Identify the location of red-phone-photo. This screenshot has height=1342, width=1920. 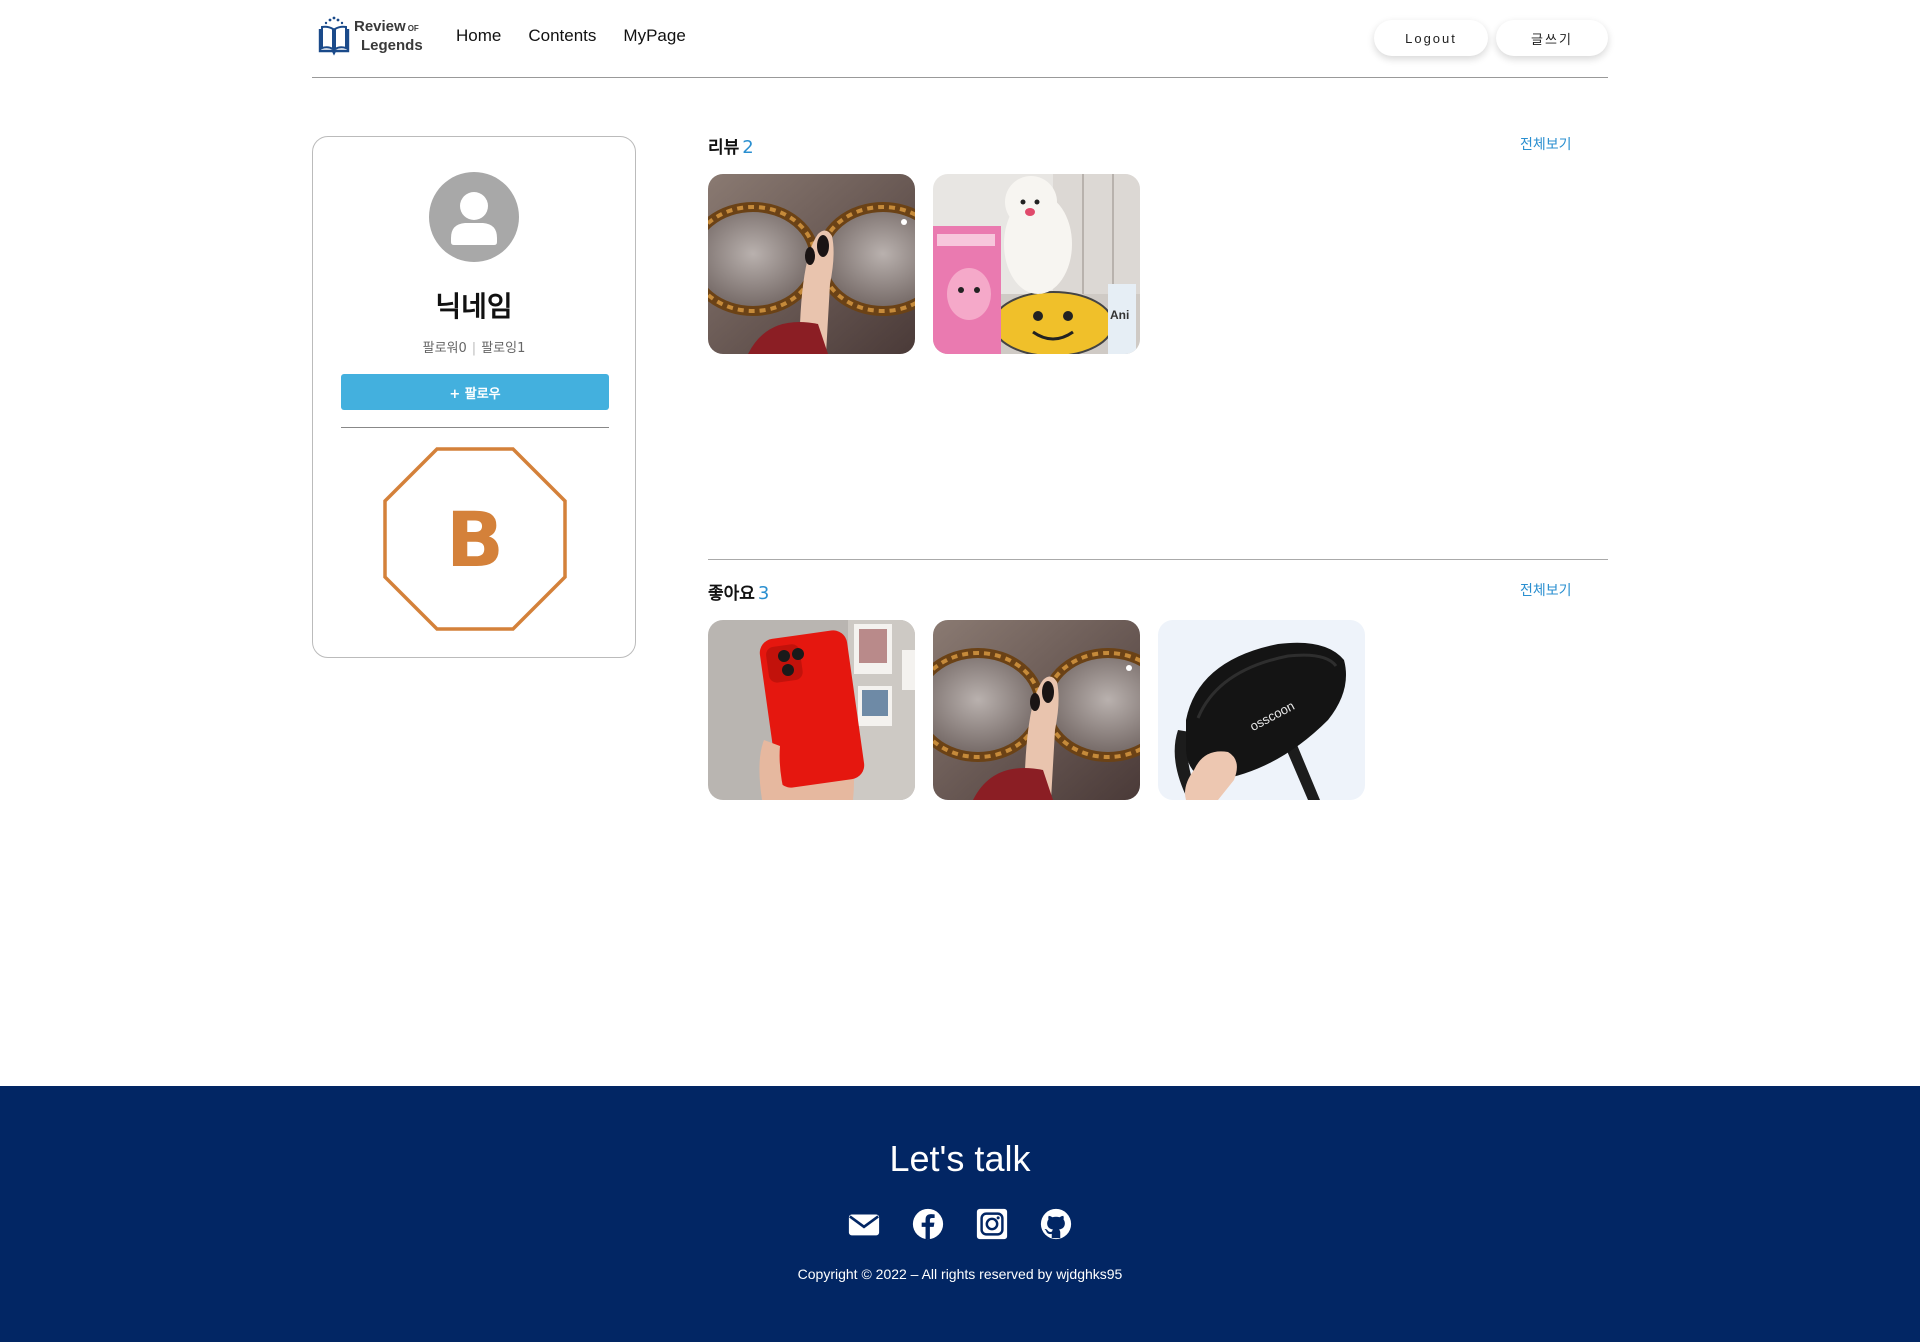
(811, 710).